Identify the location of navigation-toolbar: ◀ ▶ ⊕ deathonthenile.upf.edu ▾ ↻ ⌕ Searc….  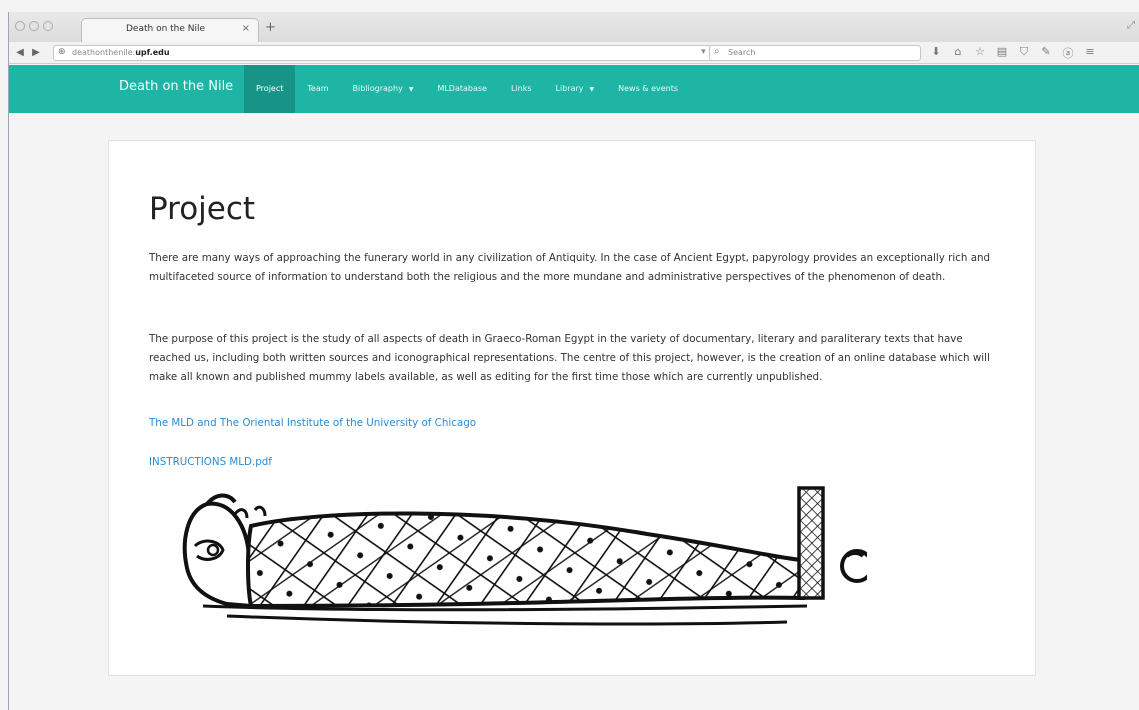
(574, 53).